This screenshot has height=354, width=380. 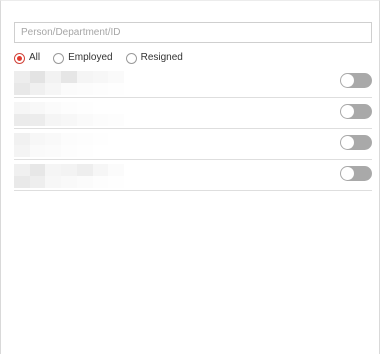 I want to click on search-input, so click(x=193, y=32).